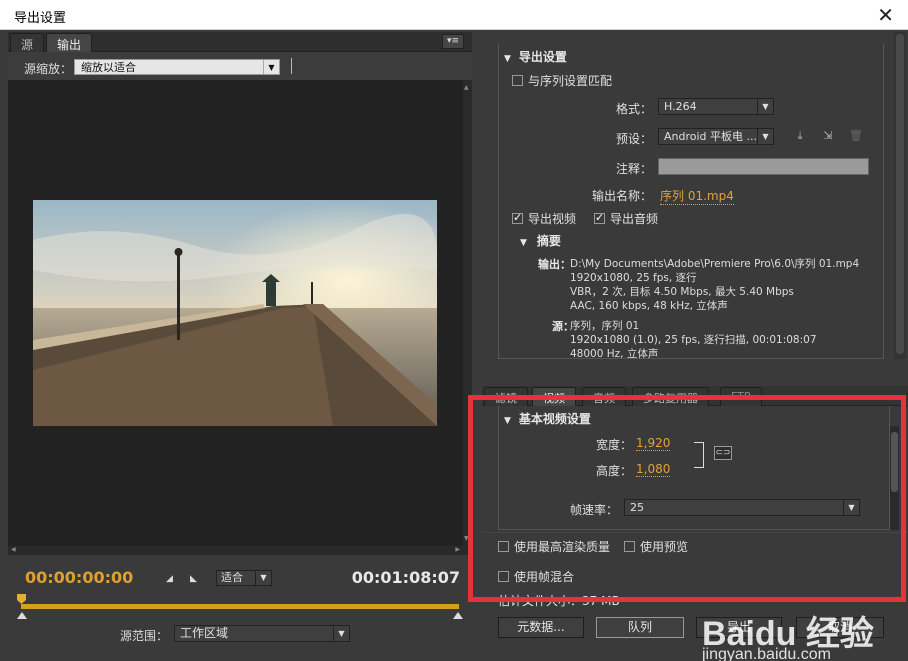 This screenshot has width=908, height=661. Describe the element at coordinates (535, 56) in the screenshot. I see `export-settings-header: ▼ 导出设置` at that location.